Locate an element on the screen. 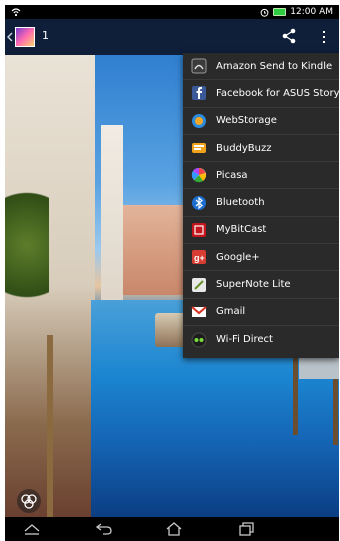  hide-keyboard-icon is located at coordinates (32, 529).